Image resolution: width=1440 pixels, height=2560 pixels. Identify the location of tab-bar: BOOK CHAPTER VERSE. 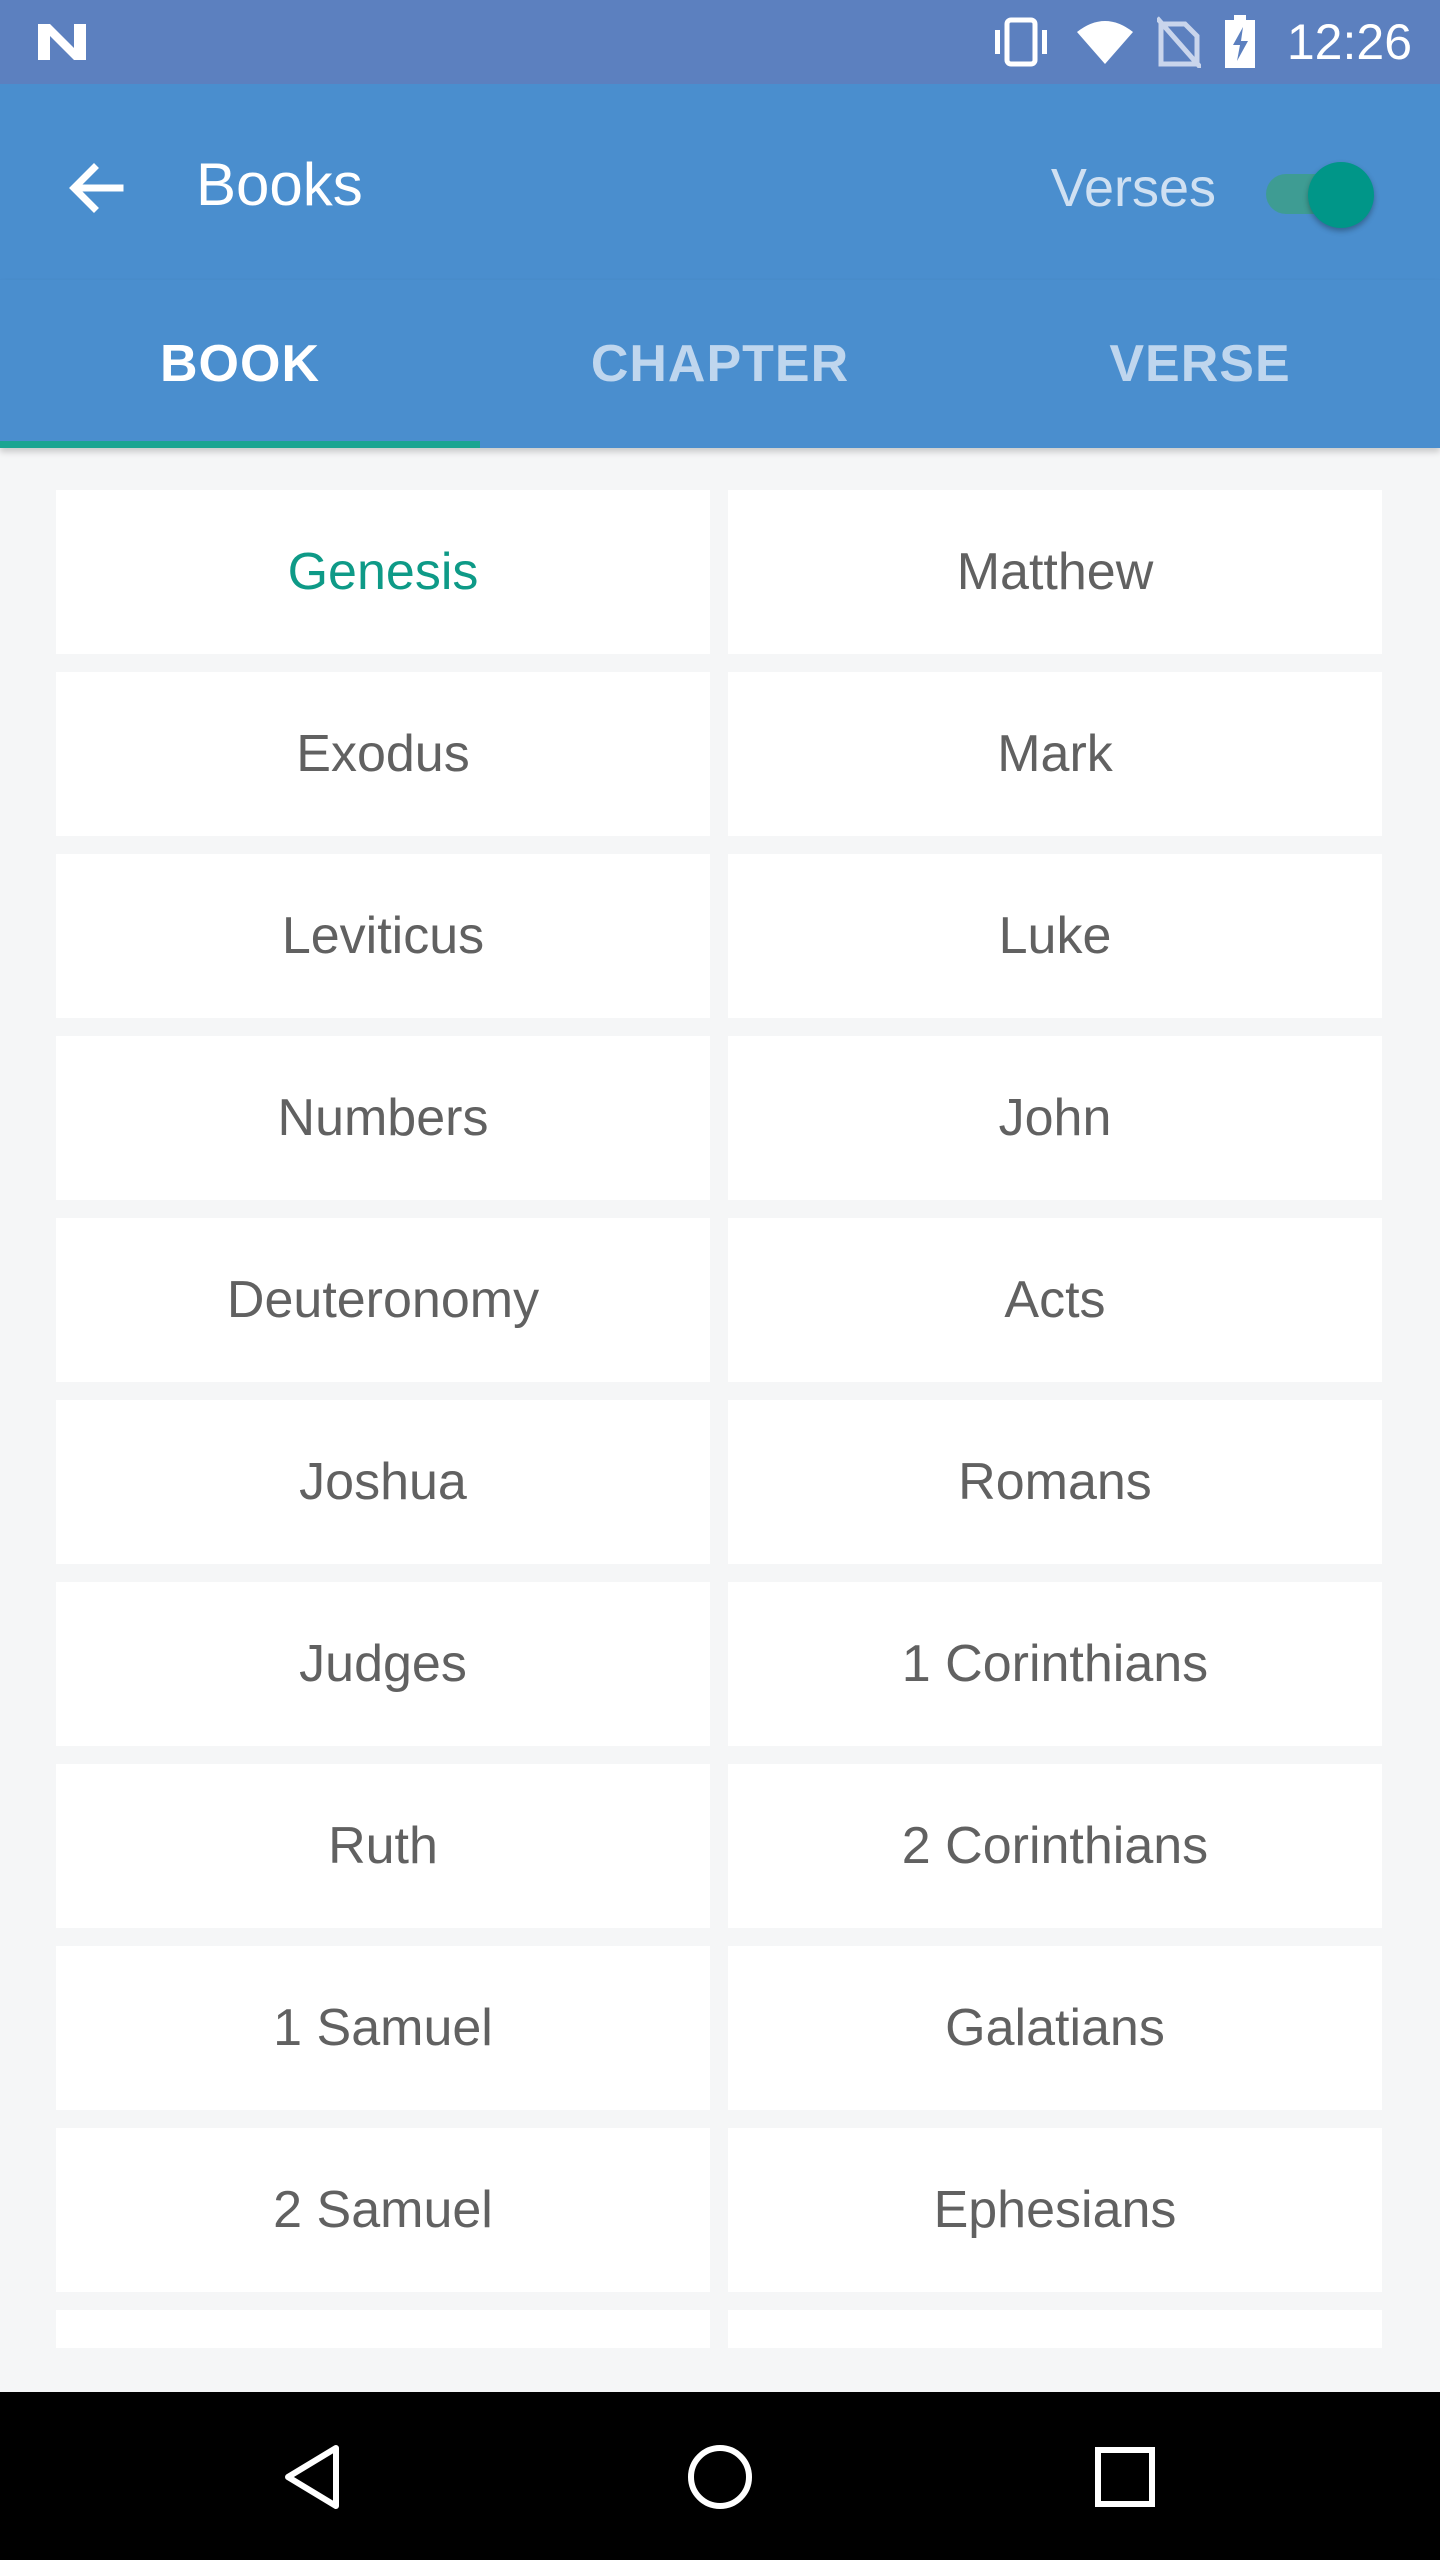
(720, 364).